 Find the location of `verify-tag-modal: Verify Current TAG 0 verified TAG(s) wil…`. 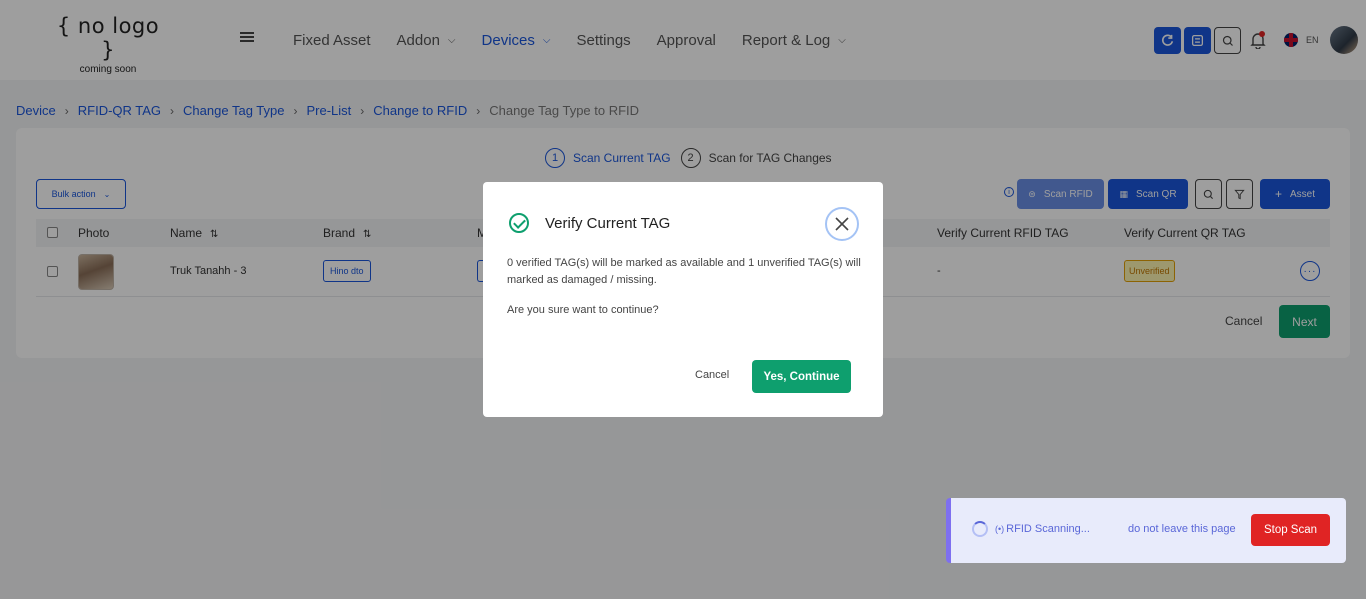

verify-tag-modal: Verify Current TAG 0 verified TAG(s) wil… is located at coordinates (683, 299).